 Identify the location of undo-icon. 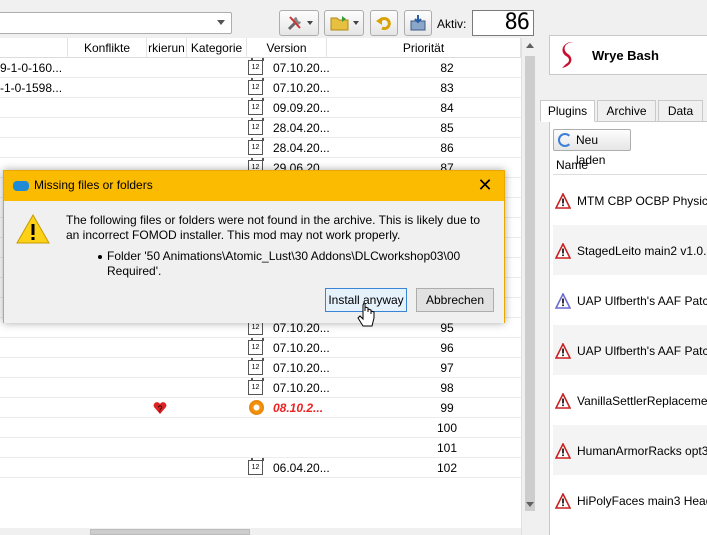
(383, 24).